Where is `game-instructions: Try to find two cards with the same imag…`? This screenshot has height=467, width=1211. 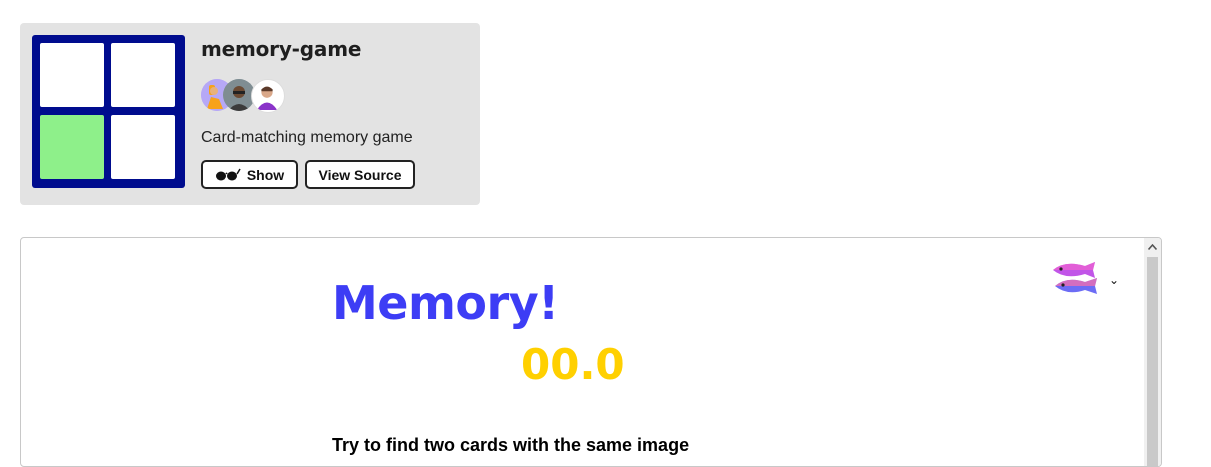 game-instructions: Try to find two cards with the same imag… is located at coordinates (511, 445).